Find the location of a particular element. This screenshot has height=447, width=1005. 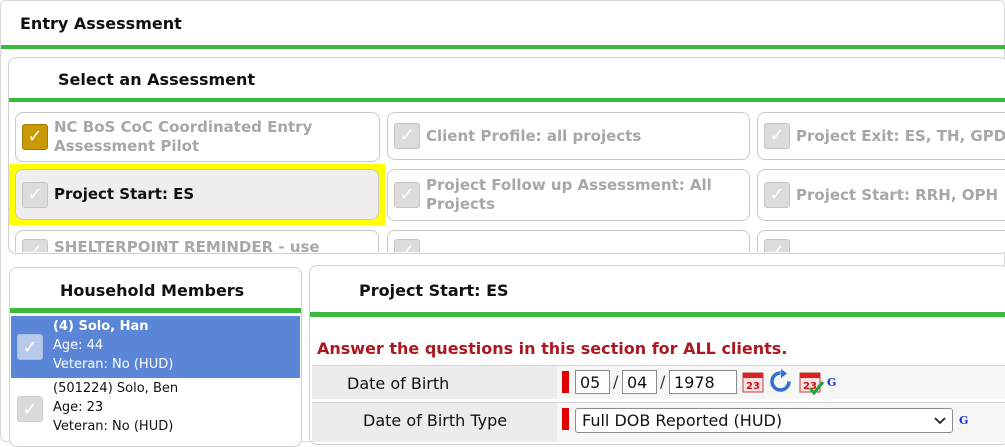

dob-type-selected-value: Full DOB Reported (HUD) is located at coordinates (682, 420).